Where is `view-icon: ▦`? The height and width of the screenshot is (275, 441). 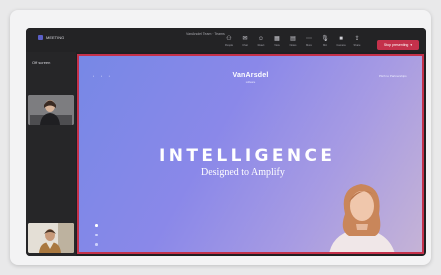
view-icon: ▦ is located at coordinates (277, 39).